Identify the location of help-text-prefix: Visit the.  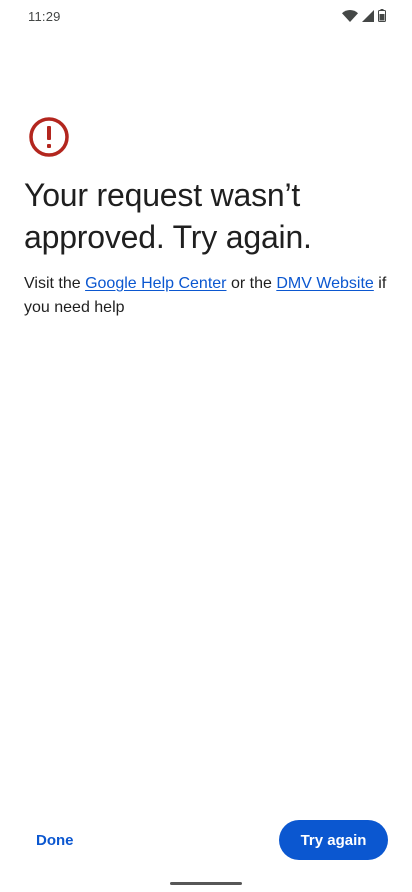
(55, 283).